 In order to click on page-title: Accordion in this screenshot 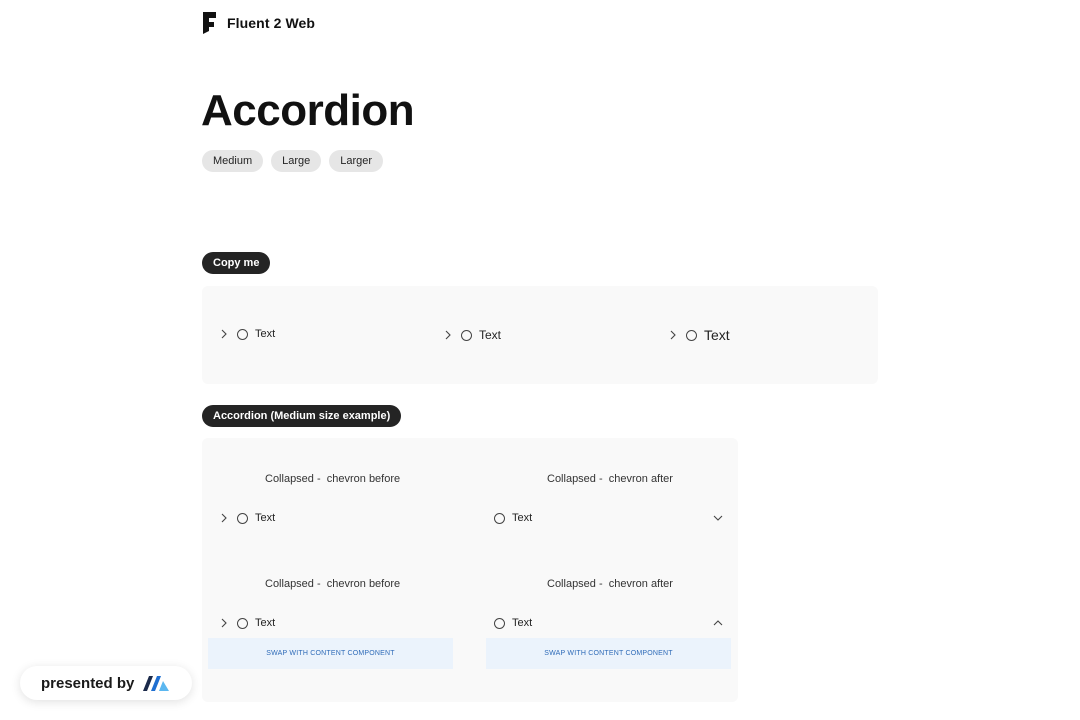, I will do `click(308, 110)`.